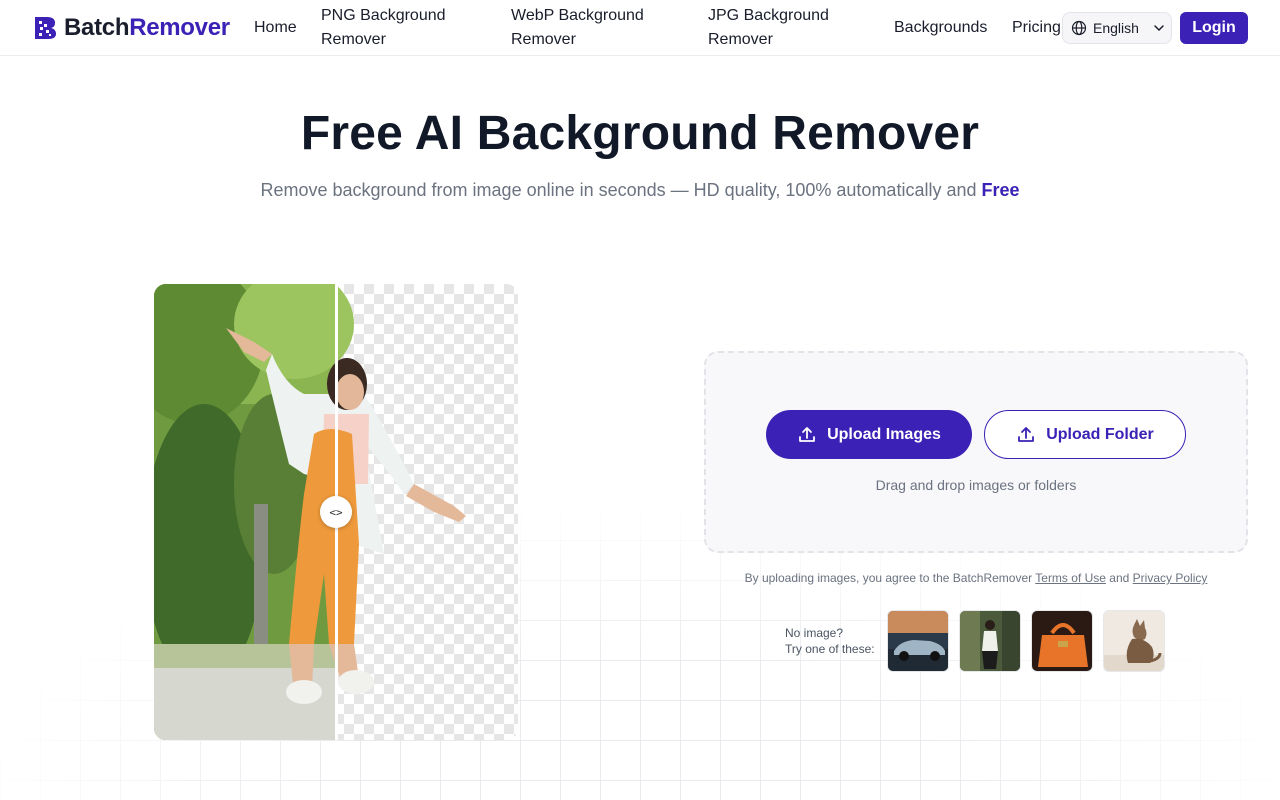 Image resolution: width=1280 pixels, height=800 pixels. I want to click on upload-images-button: Upload Images, so click(869, 434).